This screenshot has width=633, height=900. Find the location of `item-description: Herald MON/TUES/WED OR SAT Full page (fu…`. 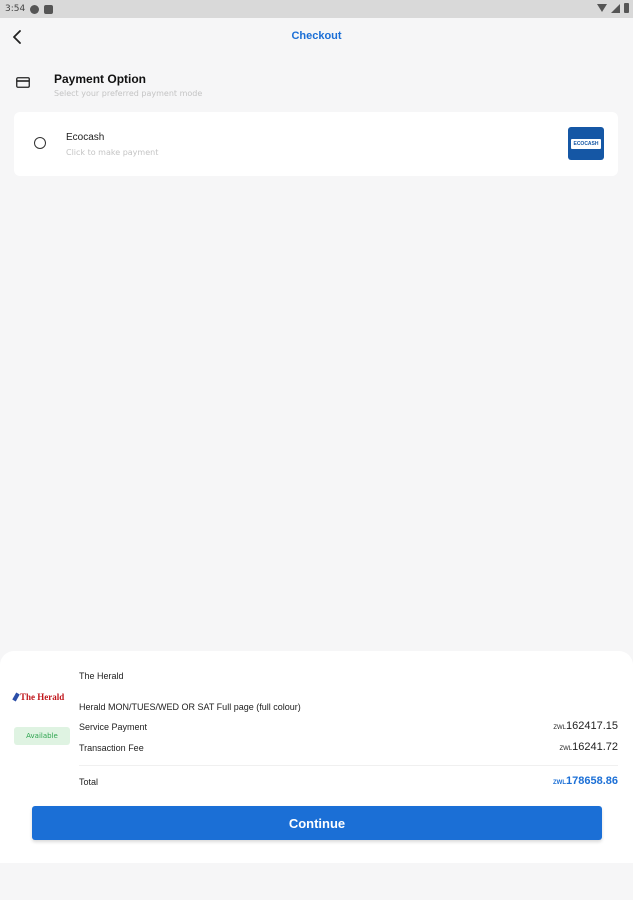

item-description: Herald MON/TUES/WED OR SAT Full page (fu… is located at coordinates (190, 707).